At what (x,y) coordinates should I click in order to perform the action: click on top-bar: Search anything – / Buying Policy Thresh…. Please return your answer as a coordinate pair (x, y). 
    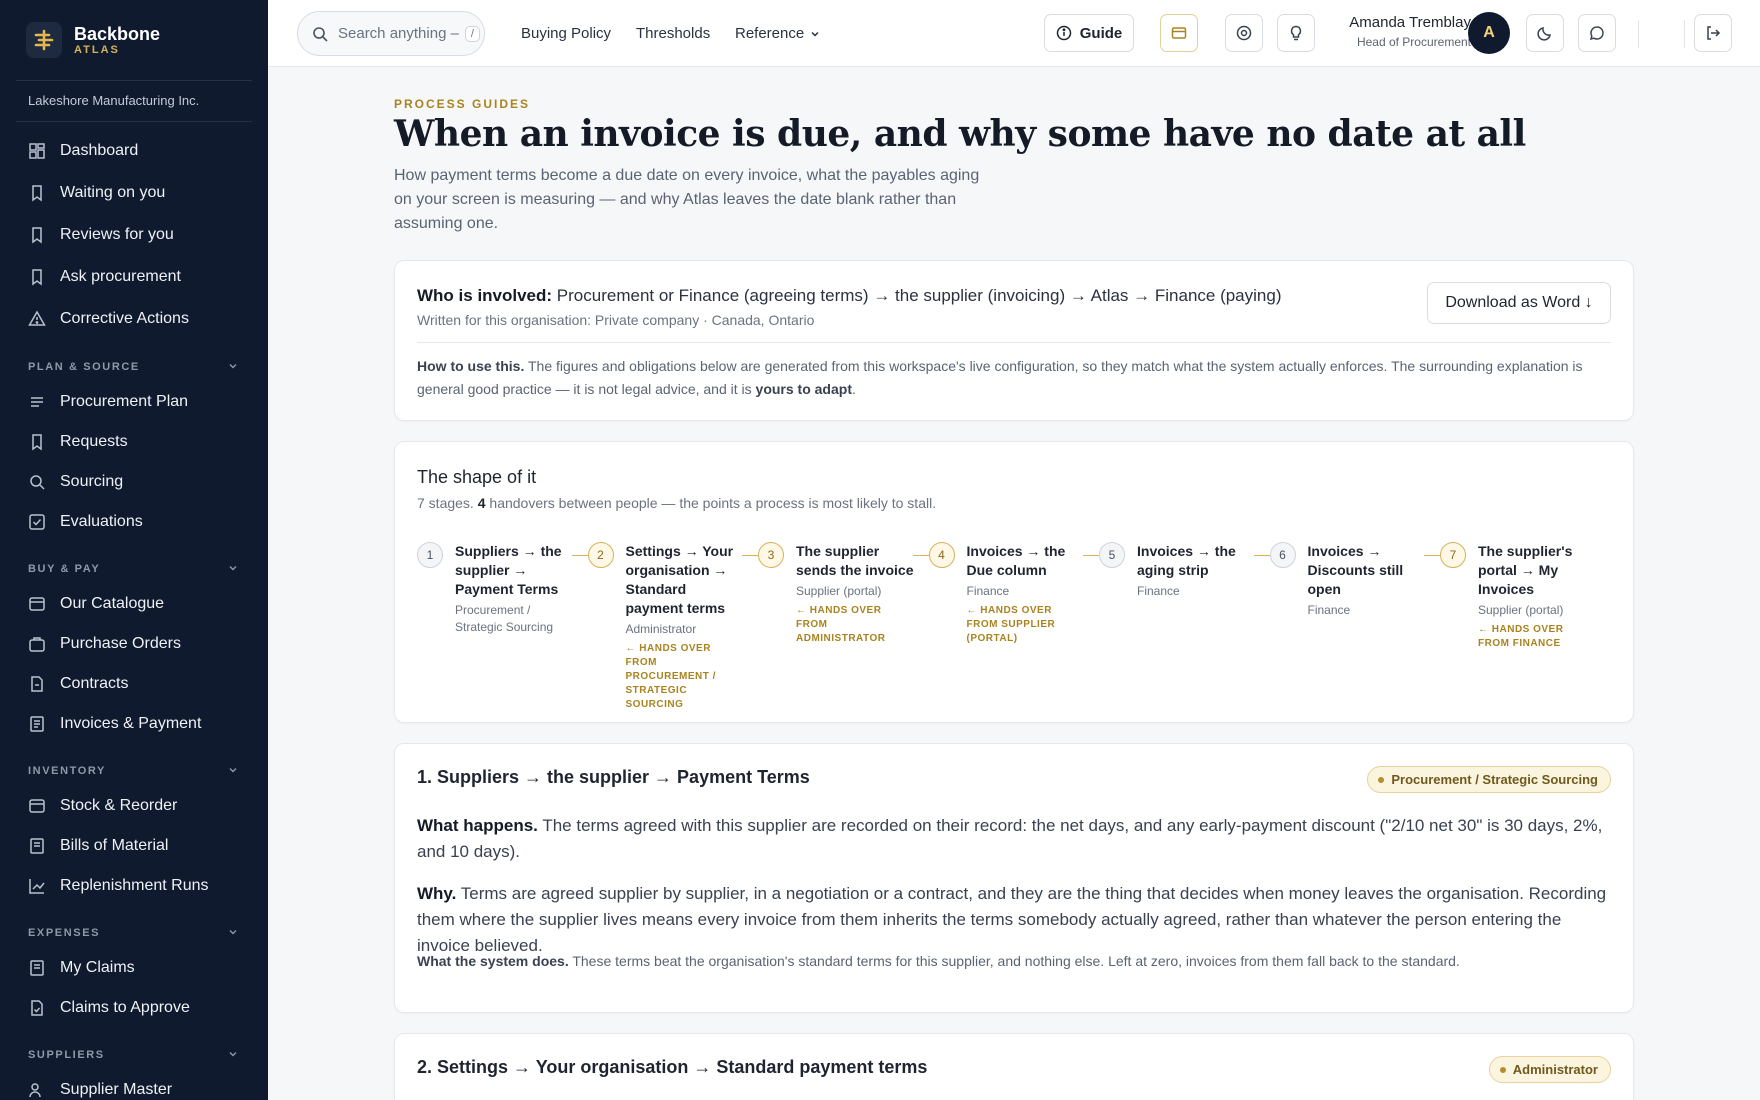
    Looking at the image, I should click on (1014, 33).